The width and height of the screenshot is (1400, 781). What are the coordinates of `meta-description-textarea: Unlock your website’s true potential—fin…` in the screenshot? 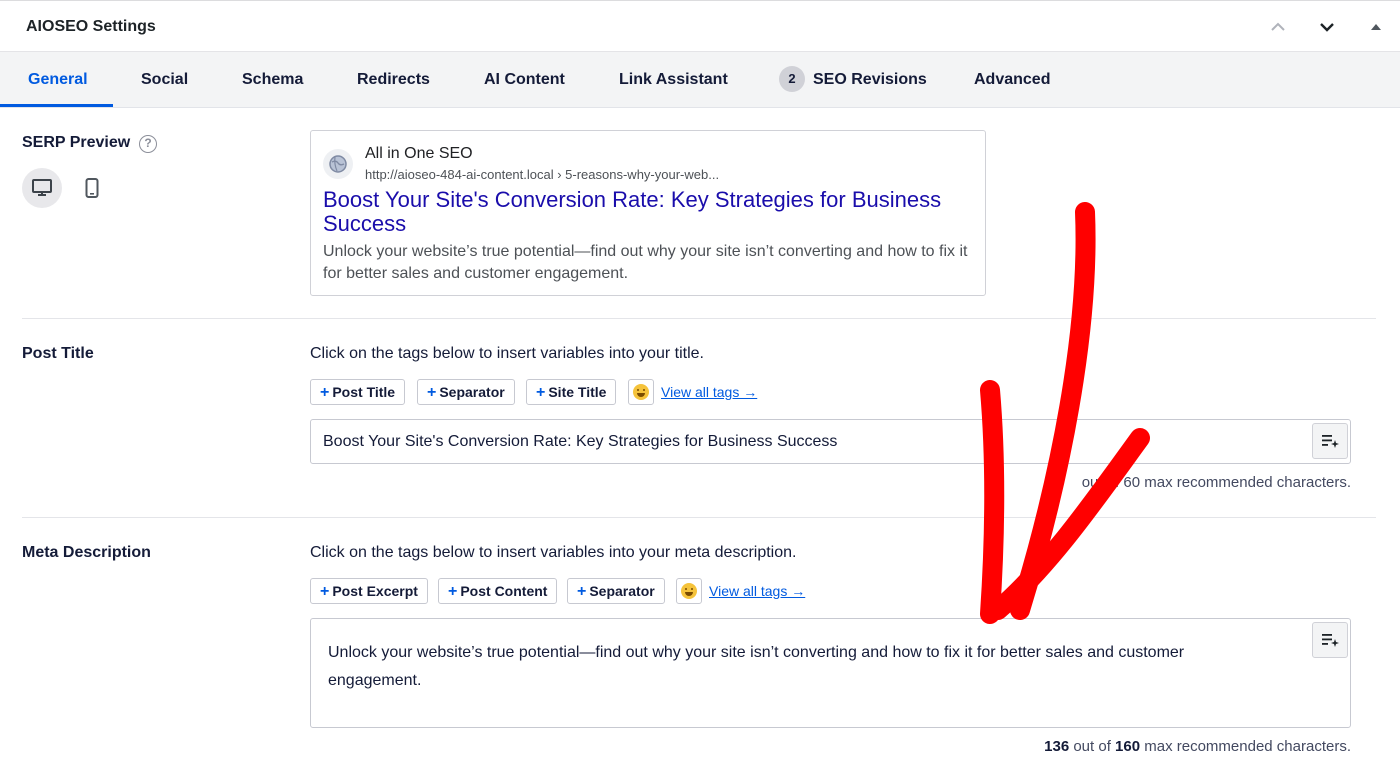 It's located at (830, 673).